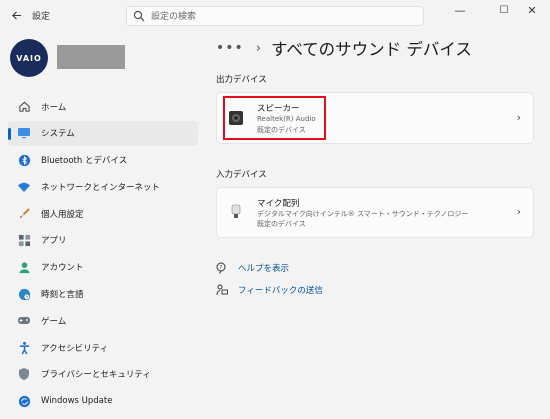 This screenshot has width=550, height=419. What do you see at coordinates (532, 12) in the screenshot?
I see `close-button: ✕` at bounding box center [532, 12].